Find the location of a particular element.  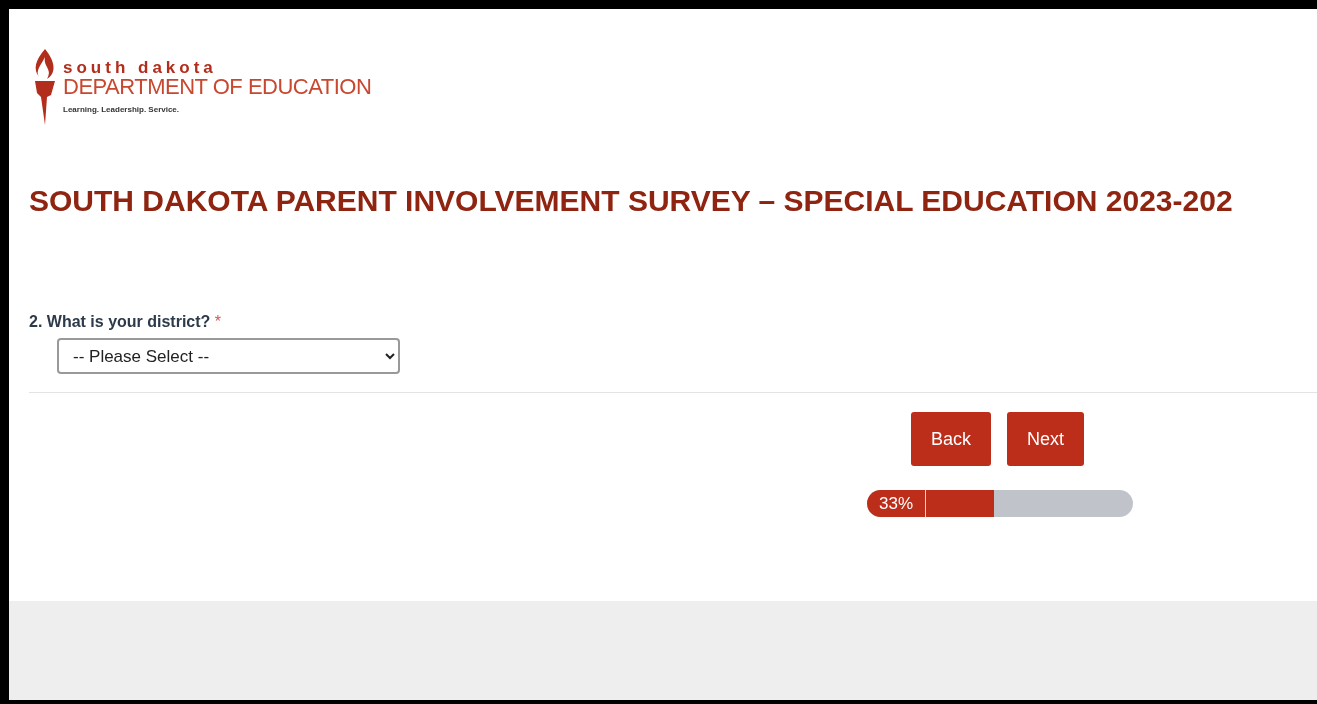

survey-title: SOUTH DAKOTA PARENT INVOLVEMENT SURVEY – SPECIAL EDUCATION 2023-202 is located at coordinates (631, 201).